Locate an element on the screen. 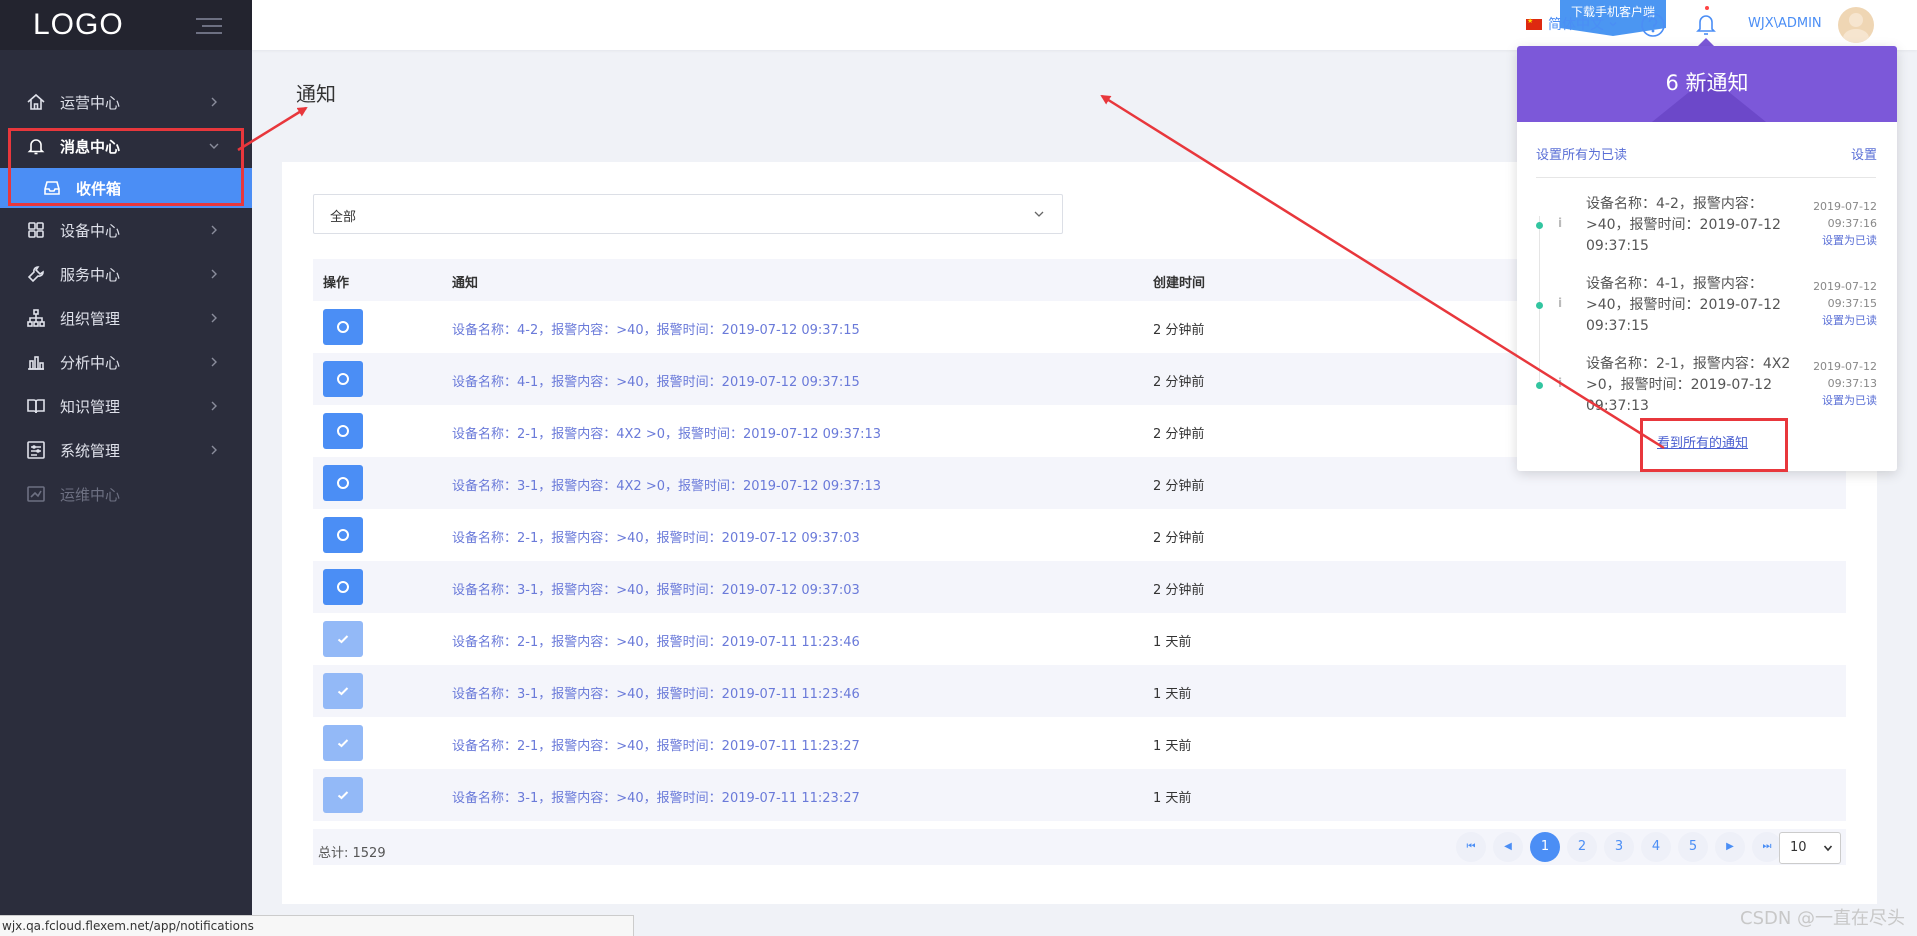 This screenshot has height=936, width=1917. column-header-action: 操作 is located at coordinates (336, 283).